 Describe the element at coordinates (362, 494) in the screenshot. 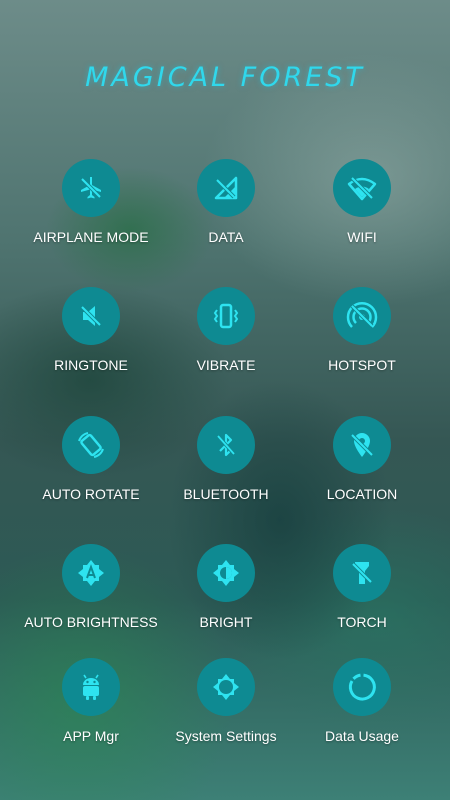

I see `toggle-label: LOCATION` at that location.